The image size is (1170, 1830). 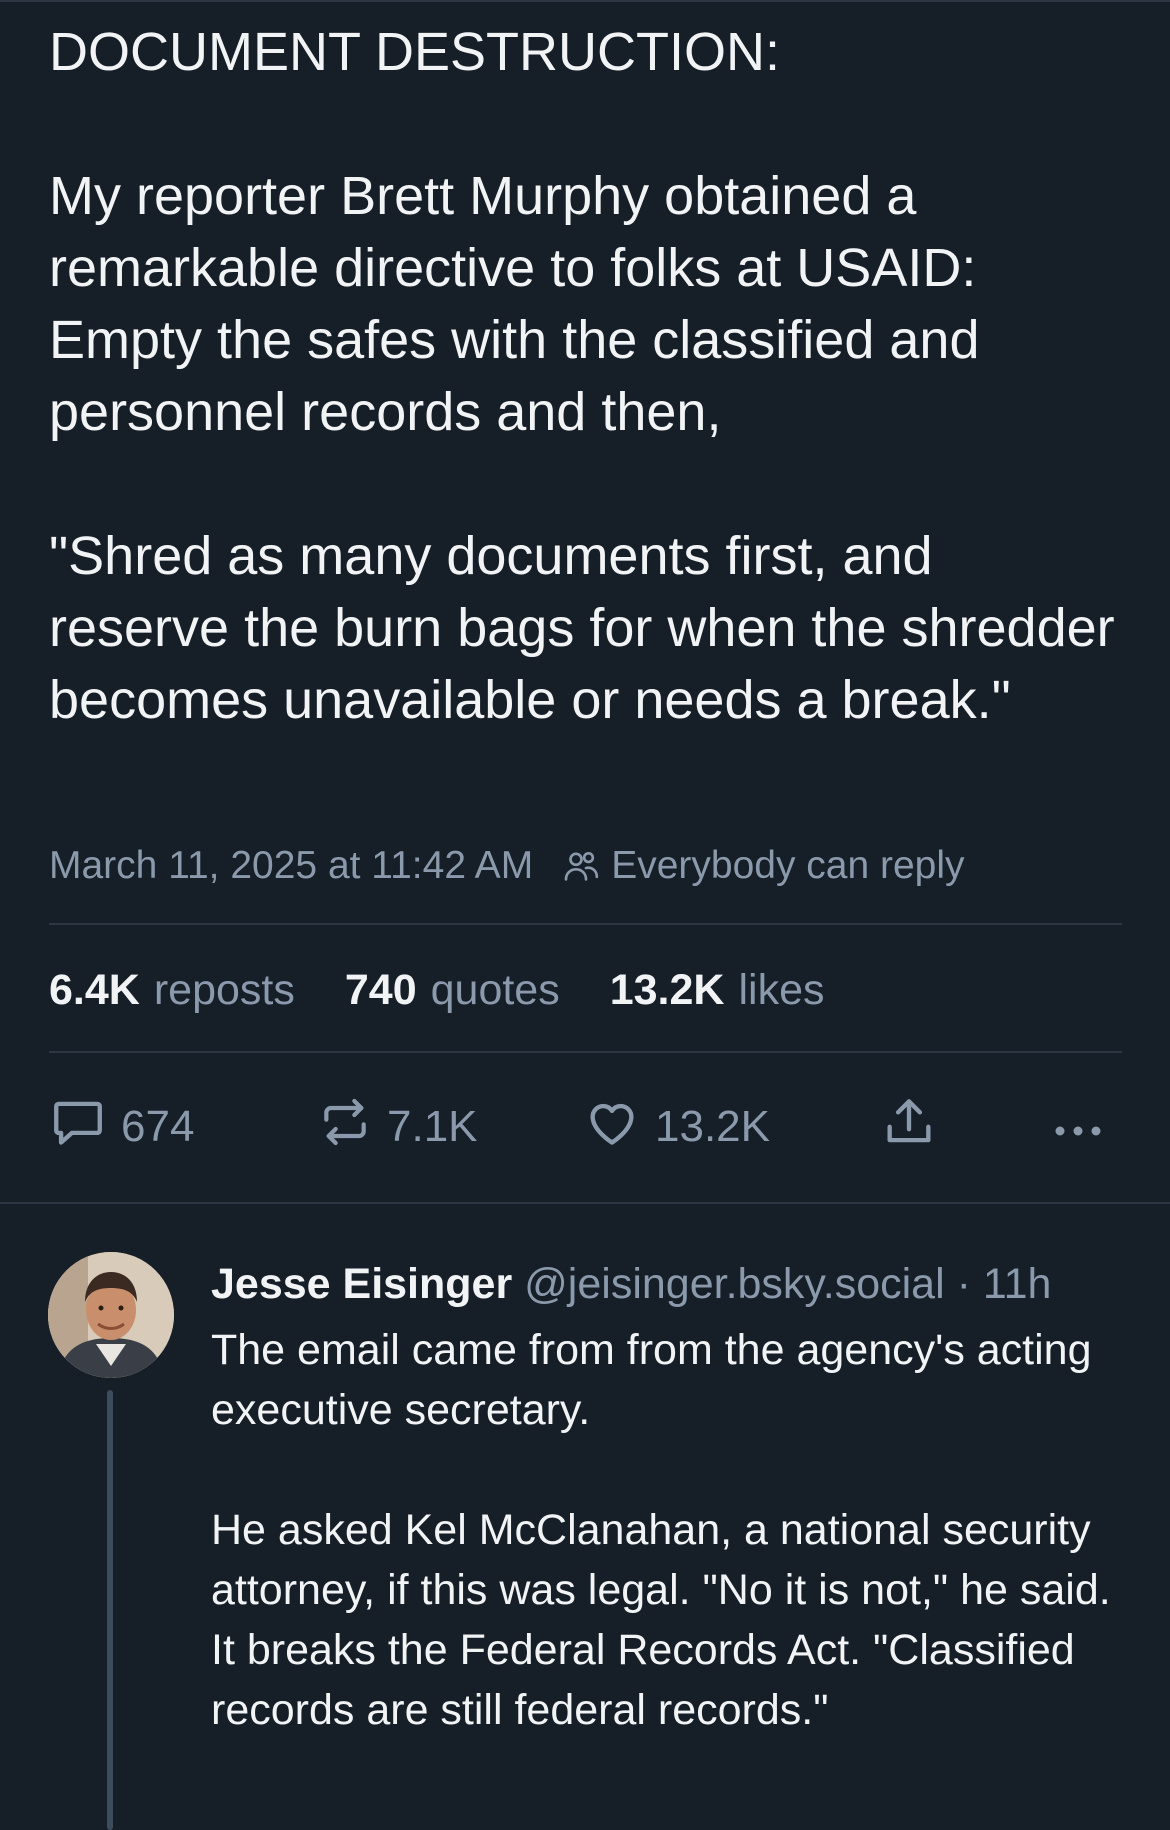 What do you see at coordinates (85, 1127) in the screenshot?
I see `comment-icon` at bounding box center [85, 1127].